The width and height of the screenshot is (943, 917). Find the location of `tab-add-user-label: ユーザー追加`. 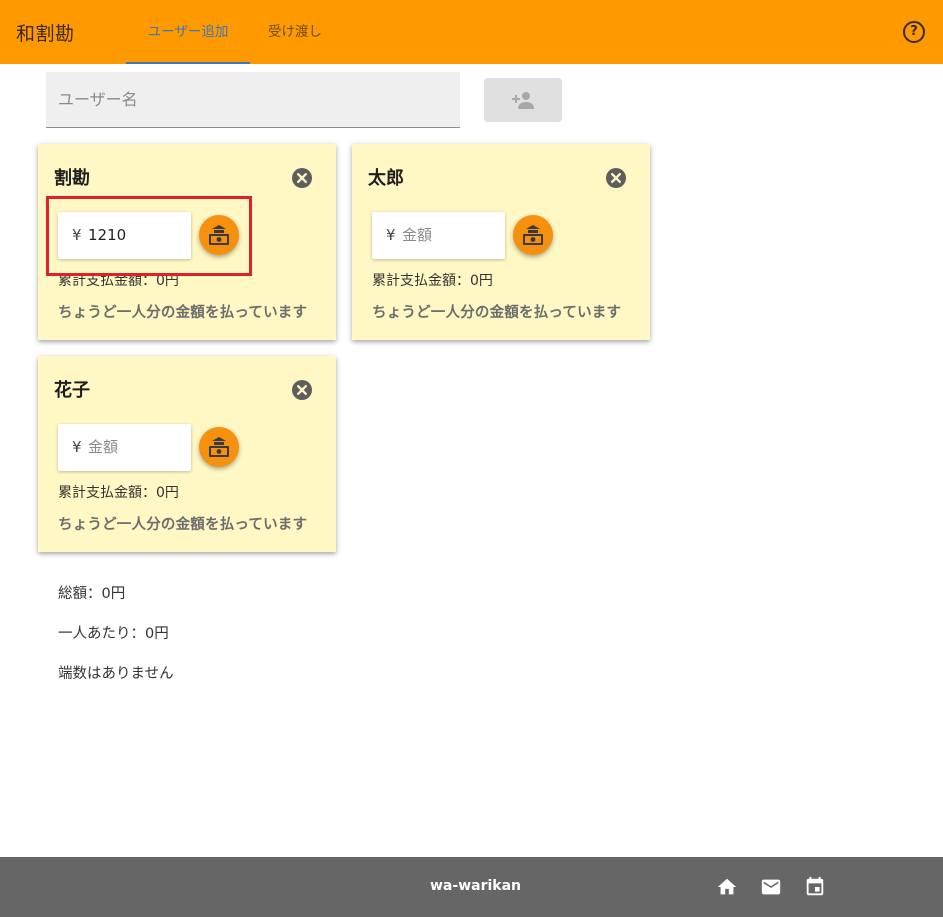

tab-add-user-label: ユーザー追加 is located at coordinates (188, 32).